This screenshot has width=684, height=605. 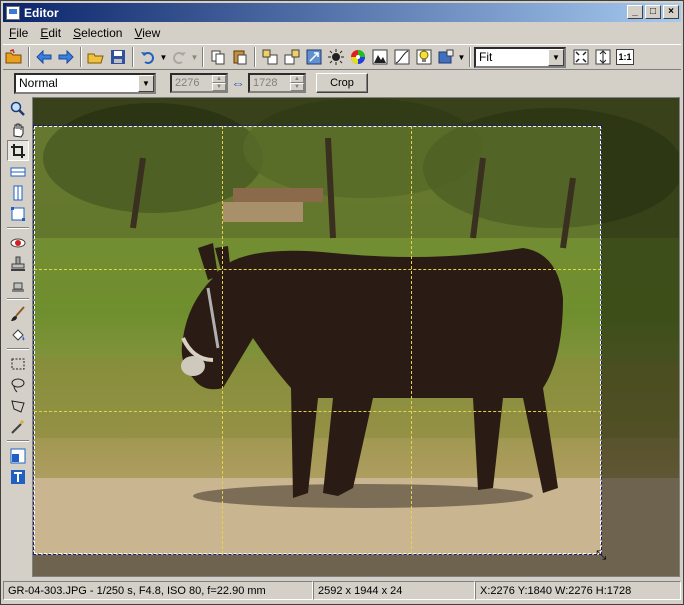 I want to click on paste-icon, so click(x=240, y=57).